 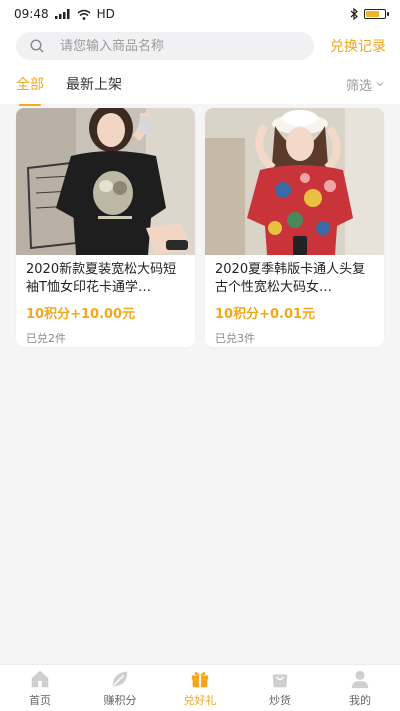 I want to click on product-sold-count: 已兑3件, so click(x=235, y=338).